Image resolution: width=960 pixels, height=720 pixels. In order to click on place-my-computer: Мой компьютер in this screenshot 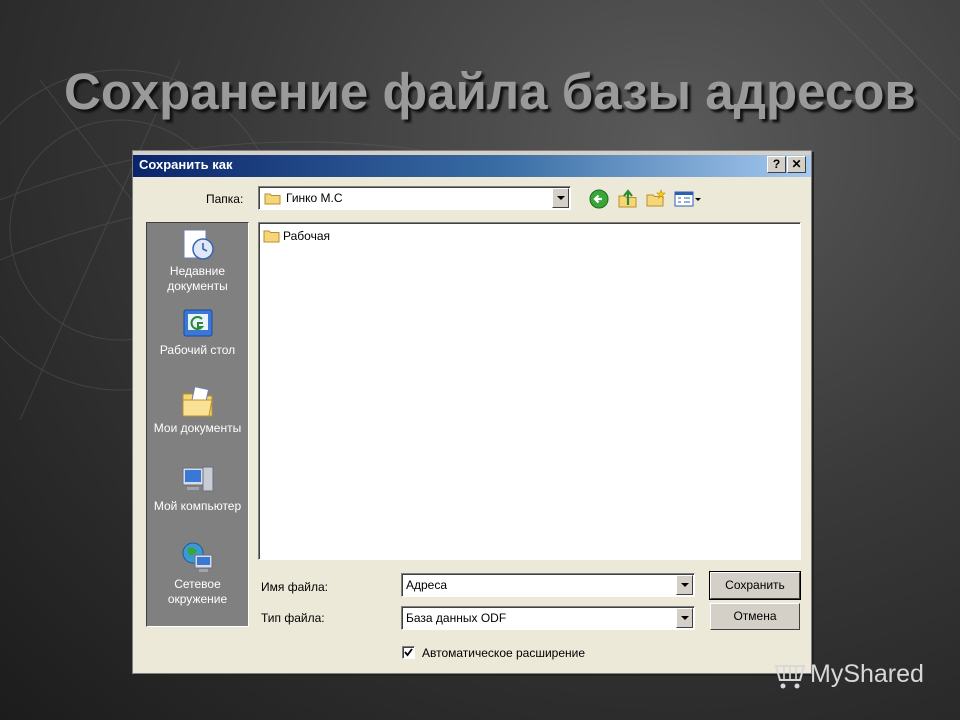, I will do `click(197, 488)`.